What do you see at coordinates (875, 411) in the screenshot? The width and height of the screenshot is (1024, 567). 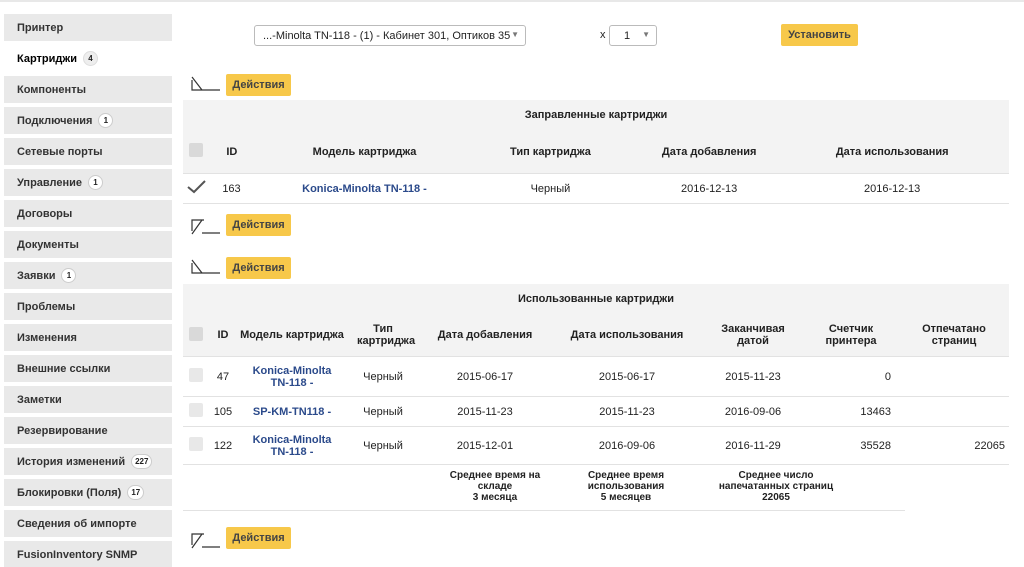 I see `printer-counter: 13463` at bounding box center [875, 411].